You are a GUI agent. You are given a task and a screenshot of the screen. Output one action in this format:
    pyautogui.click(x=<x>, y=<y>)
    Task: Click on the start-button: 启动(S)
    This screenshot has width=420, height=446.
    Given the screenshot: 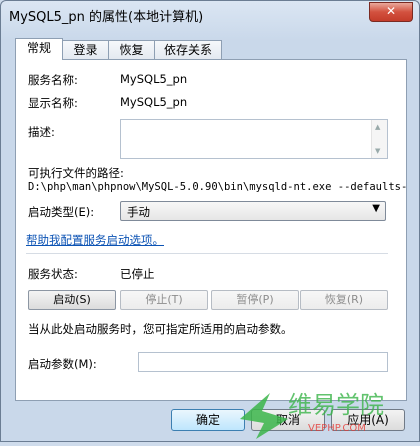 What is the action you would take?
    pyautogui.click(x=72, y=300)
    